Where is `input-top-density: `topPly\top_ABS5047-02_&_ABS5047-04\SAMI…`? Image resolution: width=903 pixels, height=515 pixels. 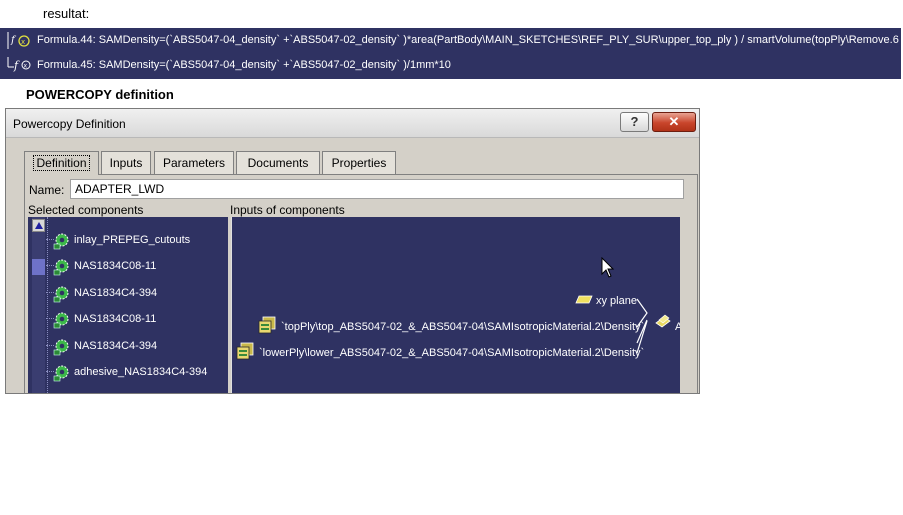 input-top-density: `topPly\top_ABS5047-02_&_ABS5047-04\SAMI… is located at coordinates (462, 327).